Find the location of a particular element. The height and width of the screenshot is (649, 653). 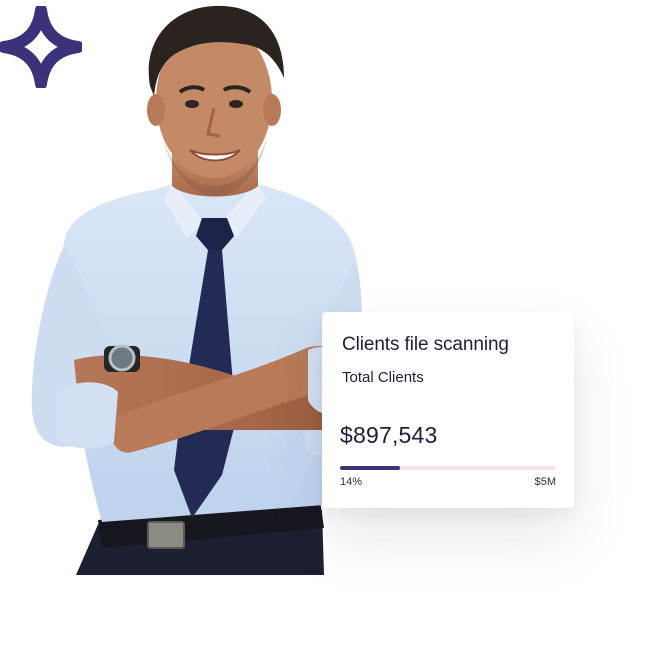

progress-min-label: 14% is located at coordinates (351, 482).